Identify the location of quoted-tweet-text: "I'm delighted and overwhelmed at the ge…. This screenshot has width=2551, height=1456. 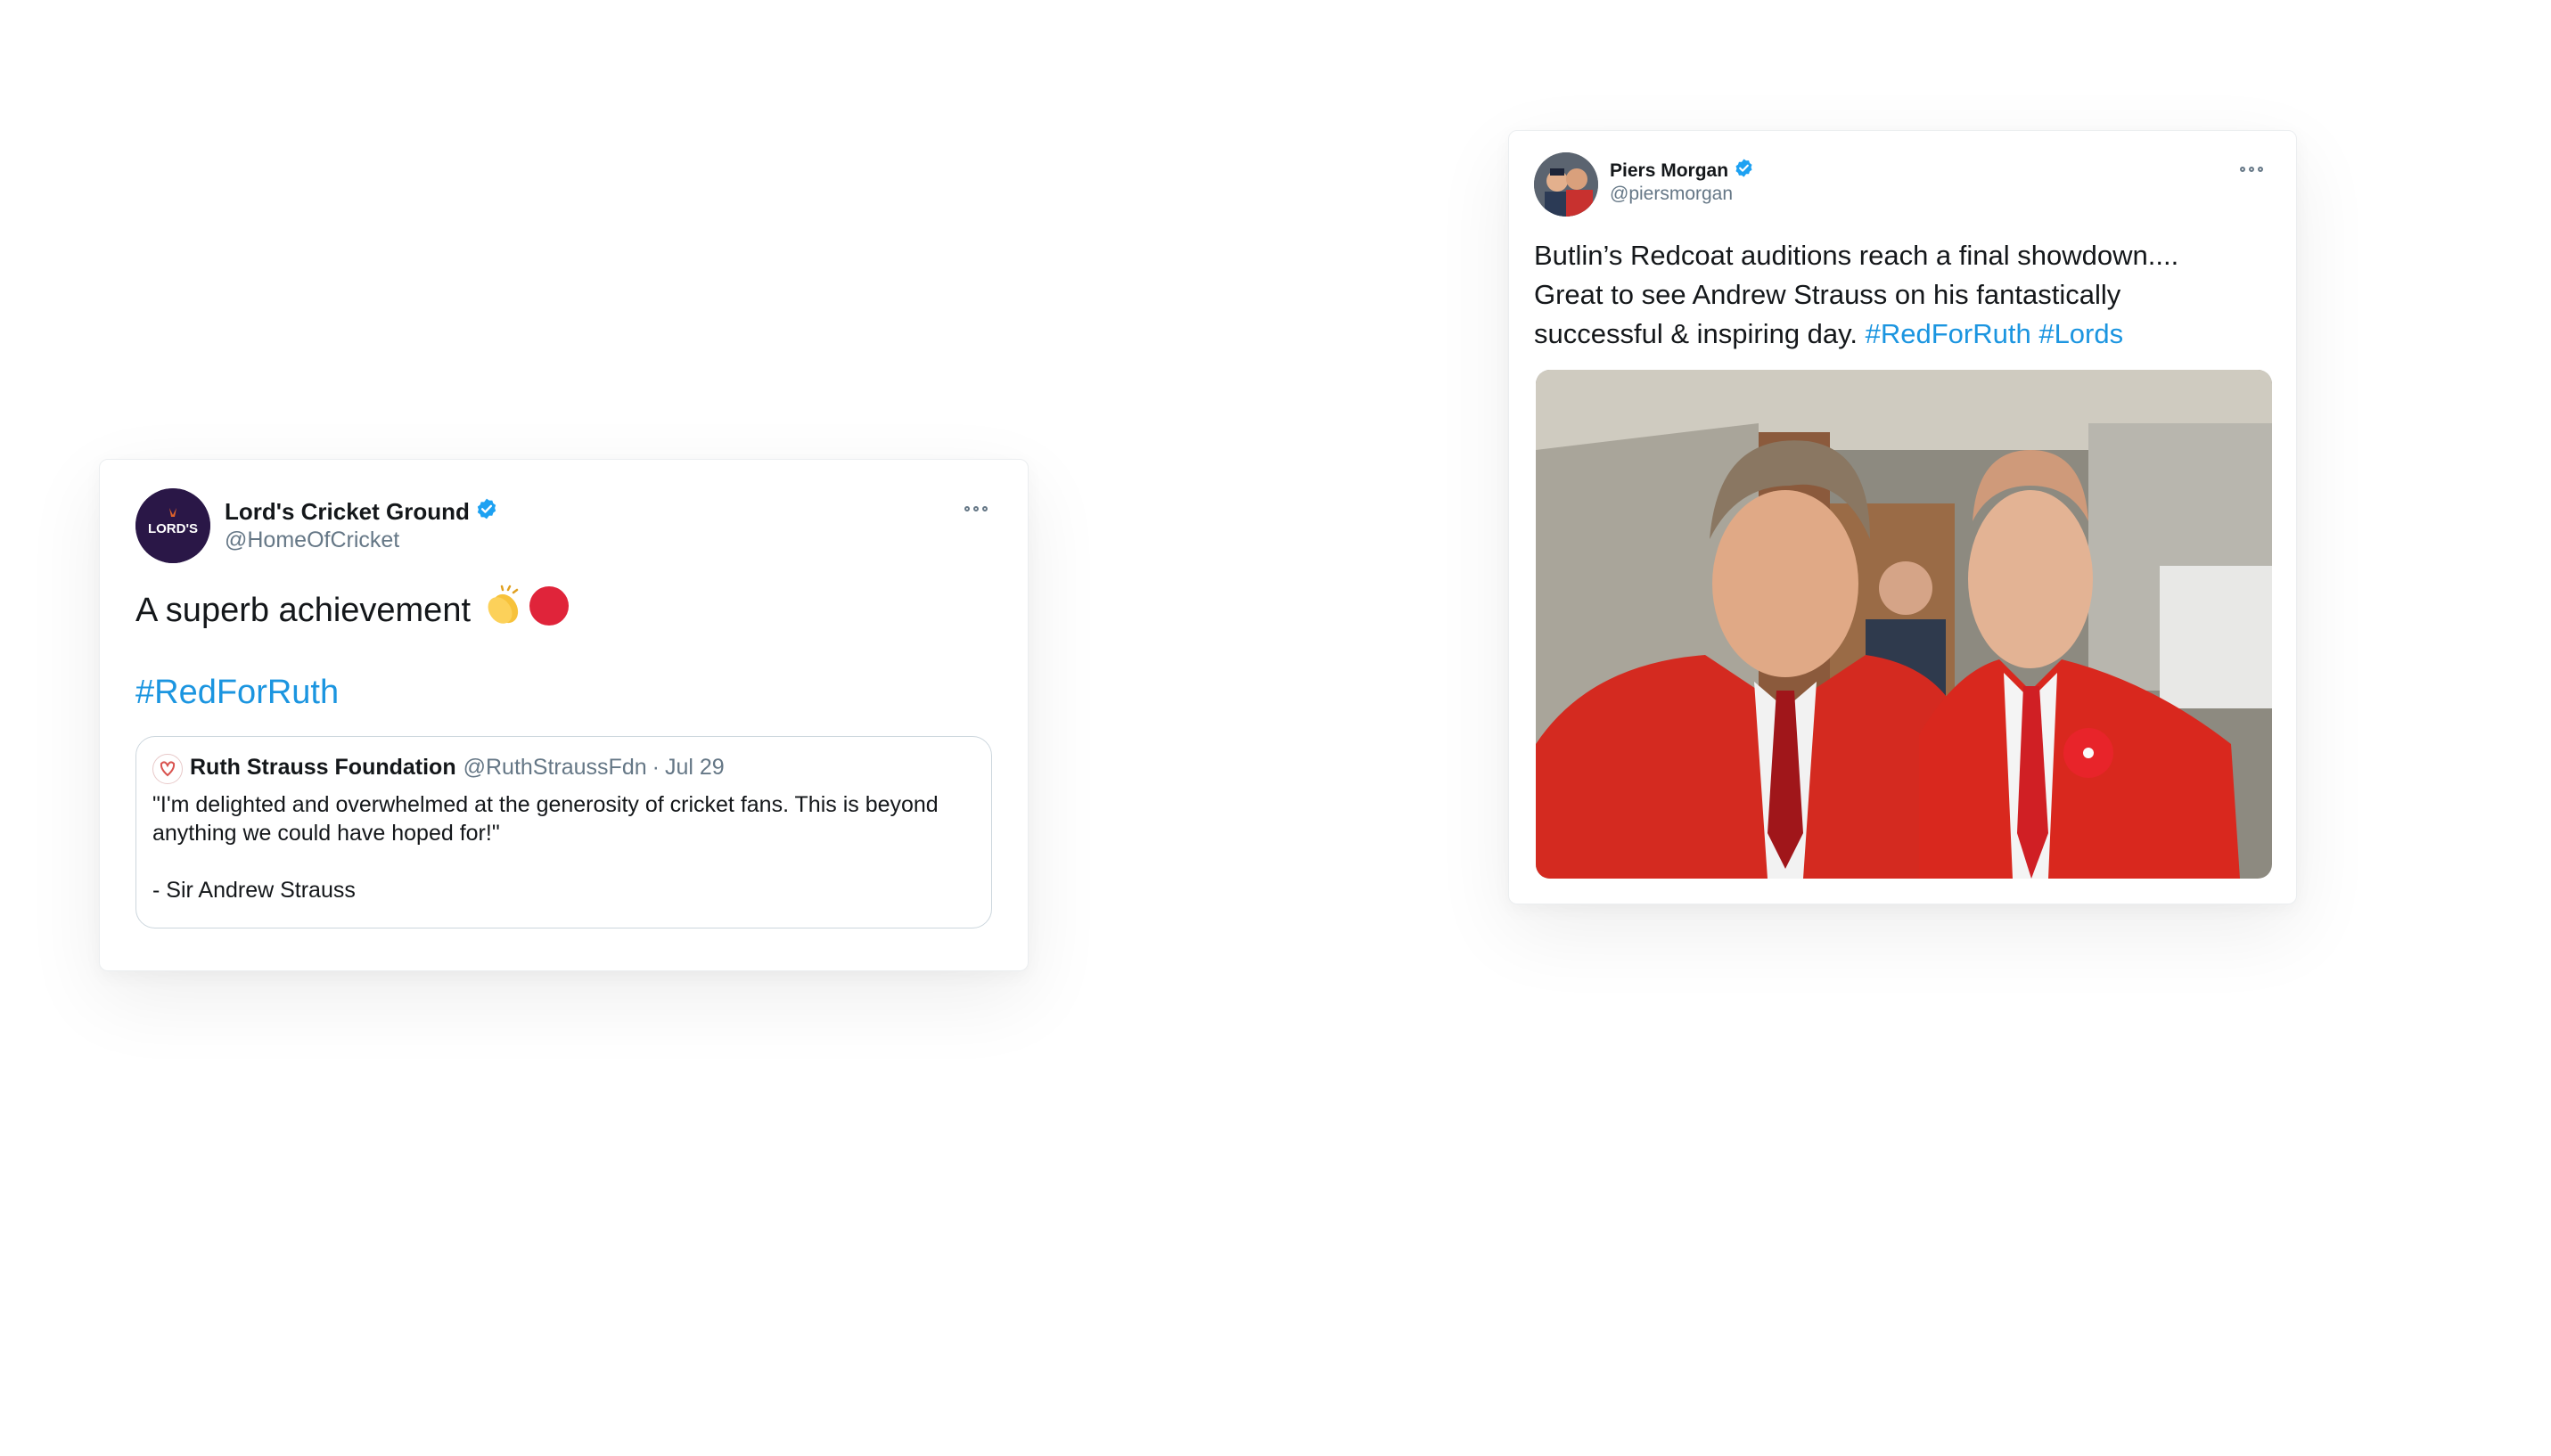
(545, 819).